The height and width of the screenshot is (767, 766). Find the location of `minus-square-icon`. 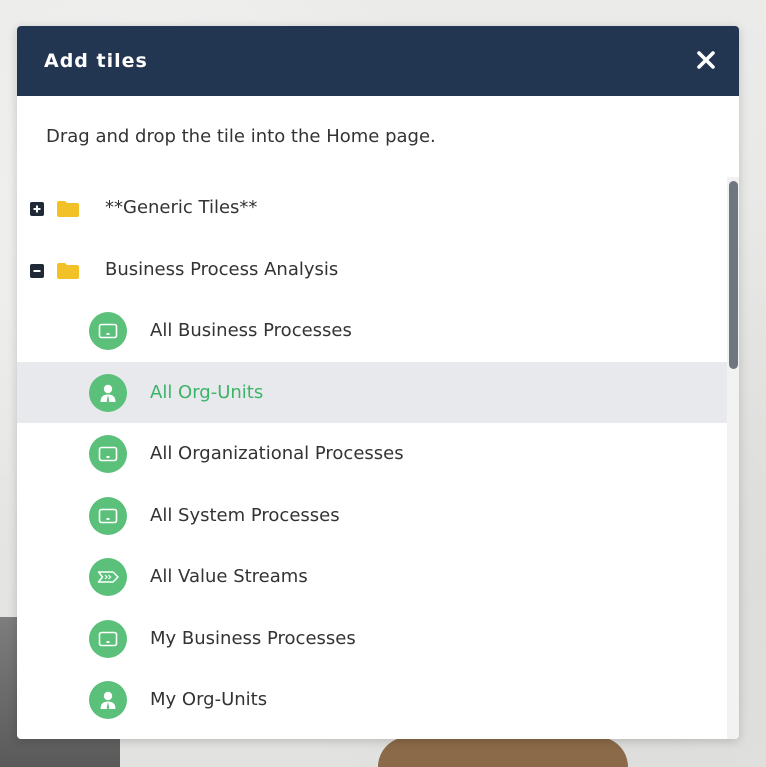

minus-square-icon is located at coordinates (37, 270).